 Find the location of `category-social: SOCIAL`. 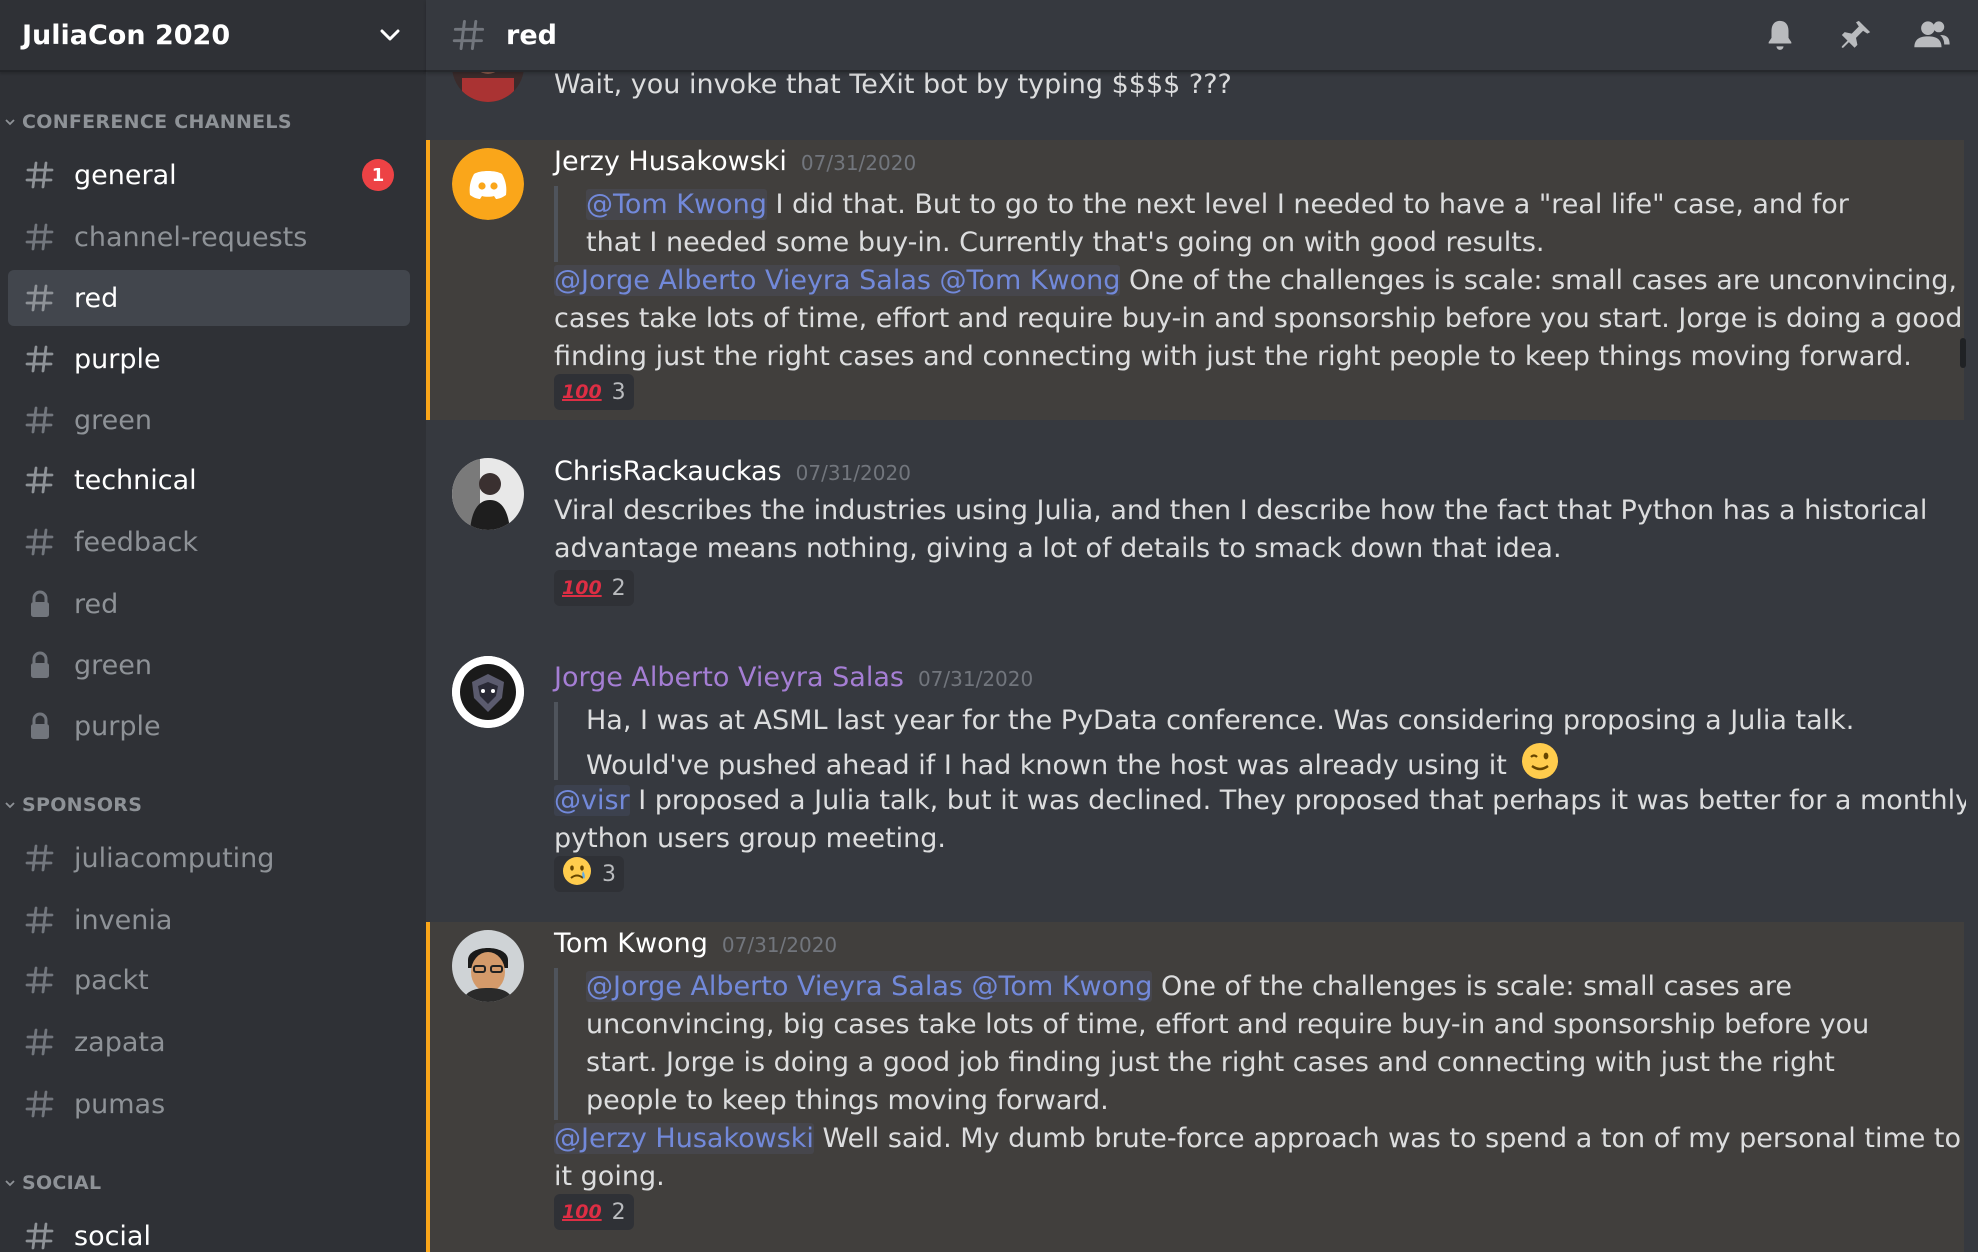

category-social: SOCIAL is located at coordinates (50, 1183).